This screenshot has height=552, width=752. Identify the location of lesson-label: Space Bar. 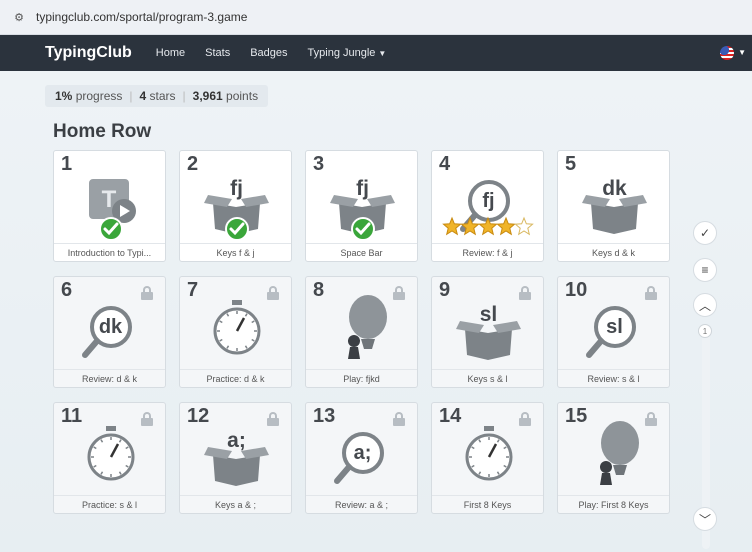
(361, 252).